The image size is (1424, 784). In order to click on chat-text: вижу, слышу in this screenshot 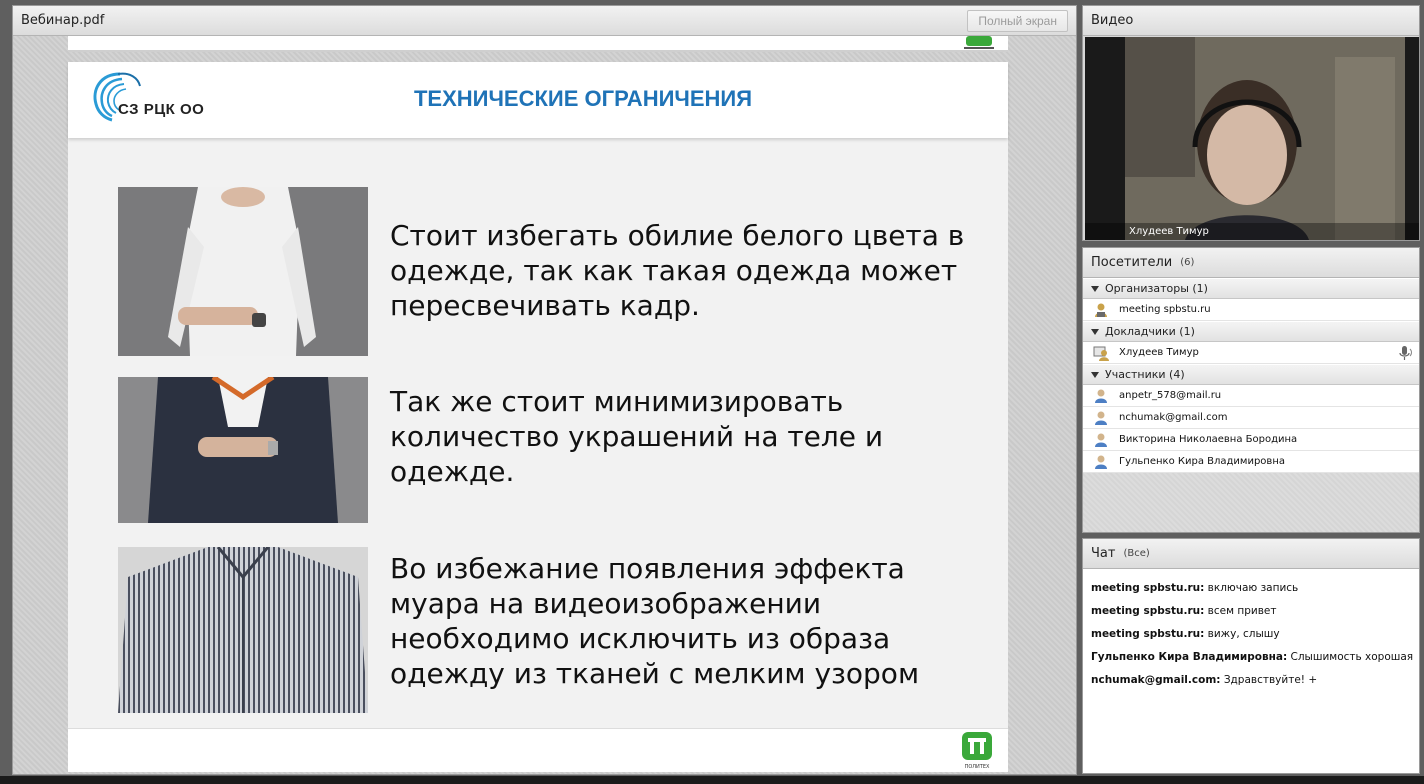, I will do `click(1243, 634)`.